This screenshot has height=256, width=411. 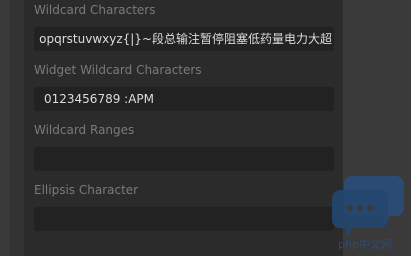 I want to click on widget-wildcard-characters-value: 0123456789 :APM, so click(x=99, y=99).